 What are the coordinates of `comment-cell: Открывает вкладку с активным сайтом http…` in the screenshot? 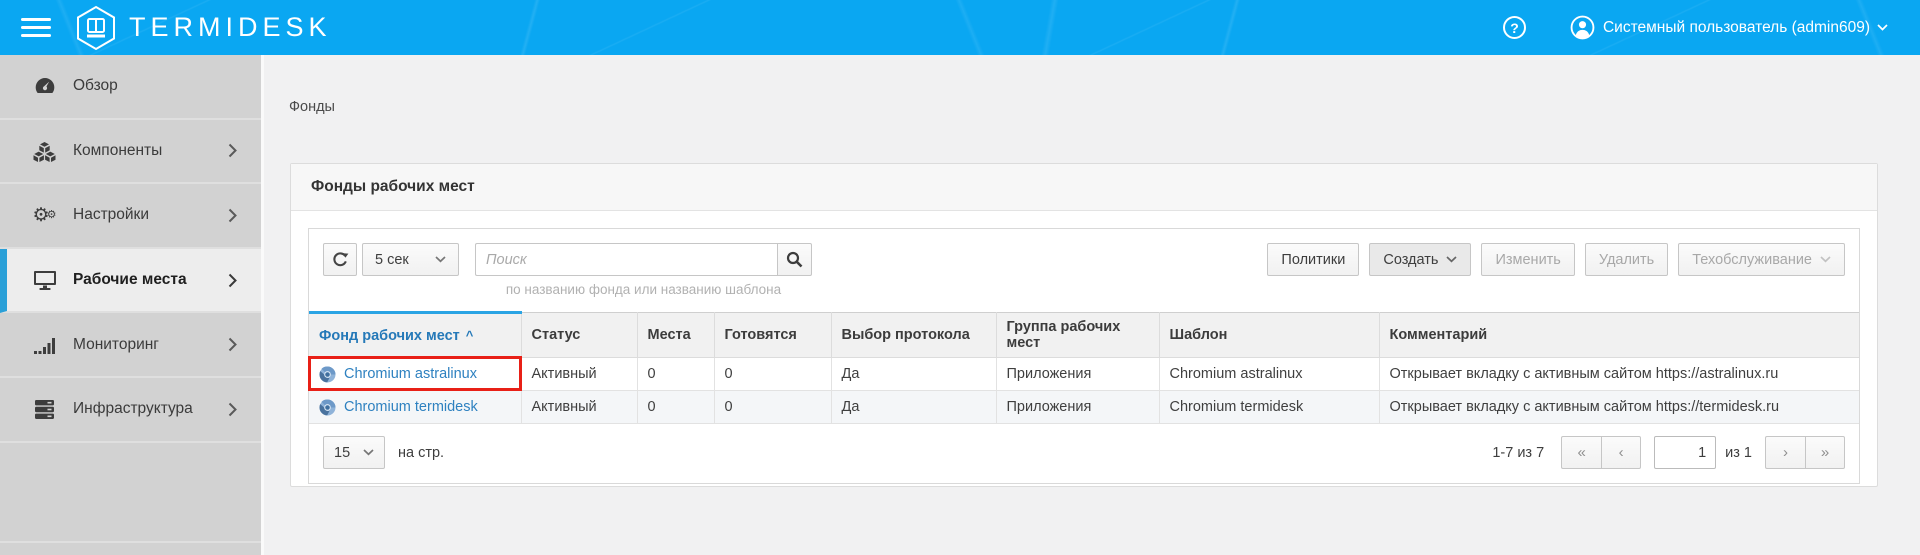 It's located at (1618, 407).